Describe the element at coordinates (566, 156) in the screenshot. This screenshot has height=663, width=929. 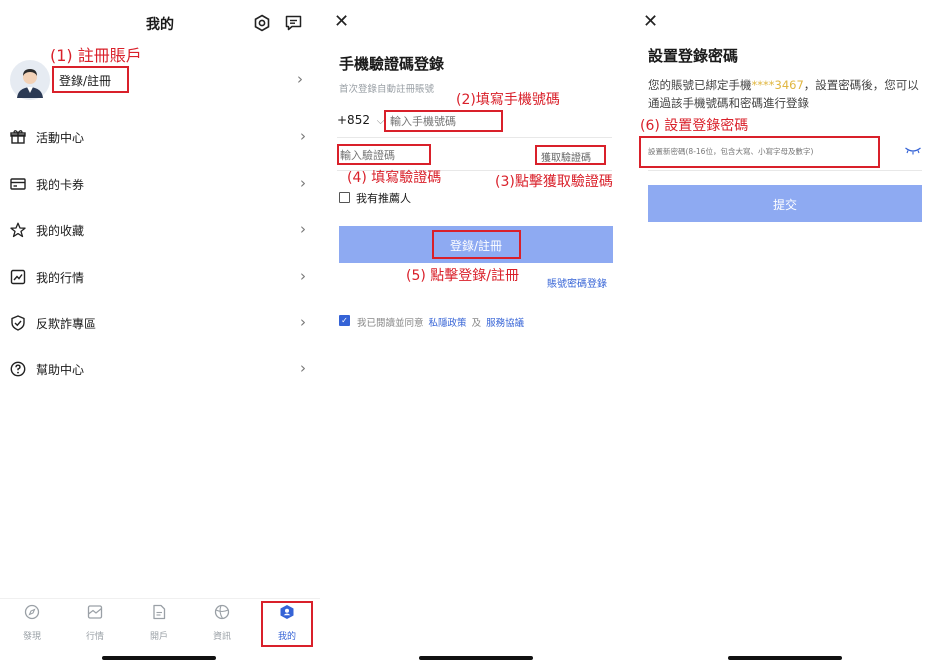
I see `get-code-button: 獲取驗證碼` at that location.